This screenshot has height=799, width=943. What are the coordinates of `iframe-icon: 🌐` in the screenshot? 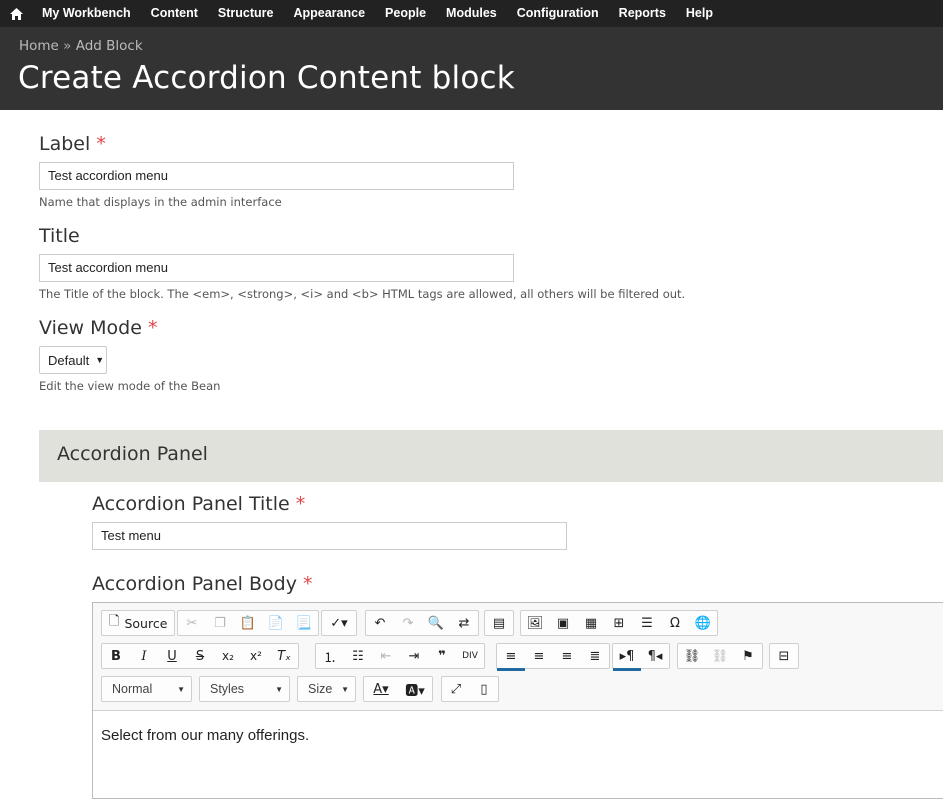 It's located at (703, 623).